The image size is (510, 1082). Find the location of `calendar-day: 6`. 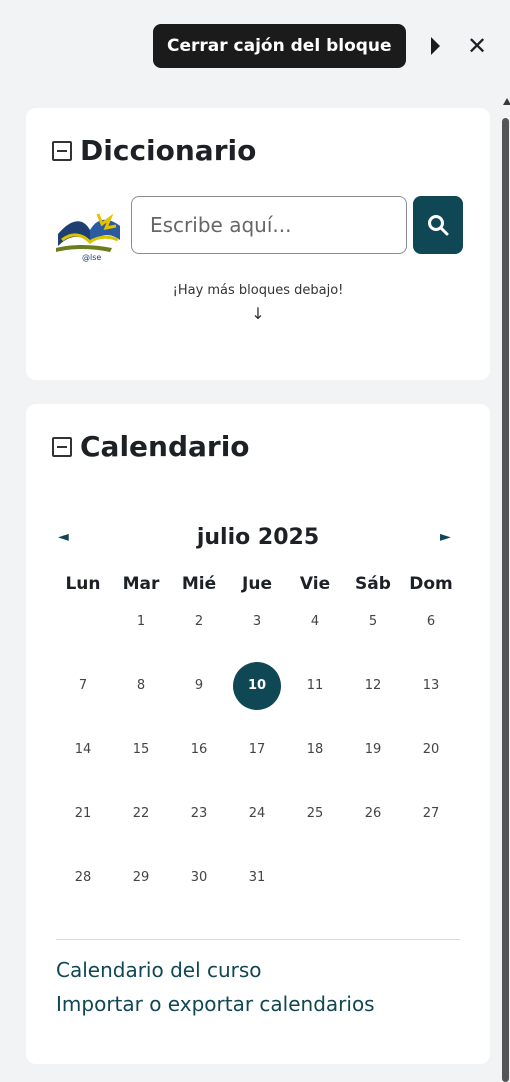

calendar-day: 6 is located at coordinates (431, 622).